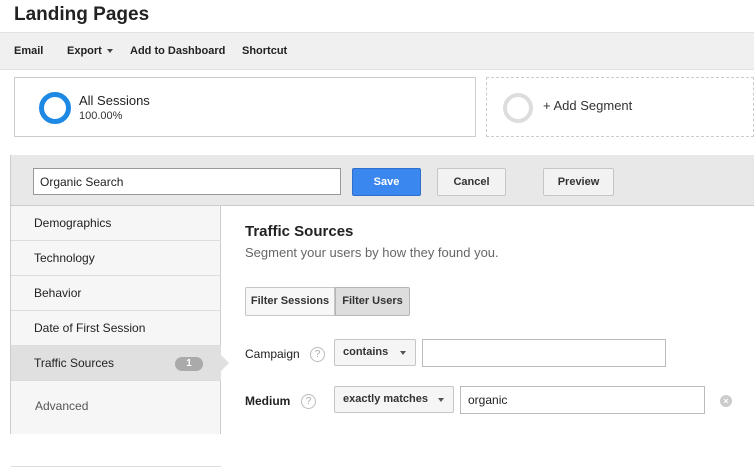 This screenshot has width=754, height=467. What do you see at coordinates (58, 293) in the screenshot?
I see `sidebar-item-label: Behavior` at bounding box center [58, 293].